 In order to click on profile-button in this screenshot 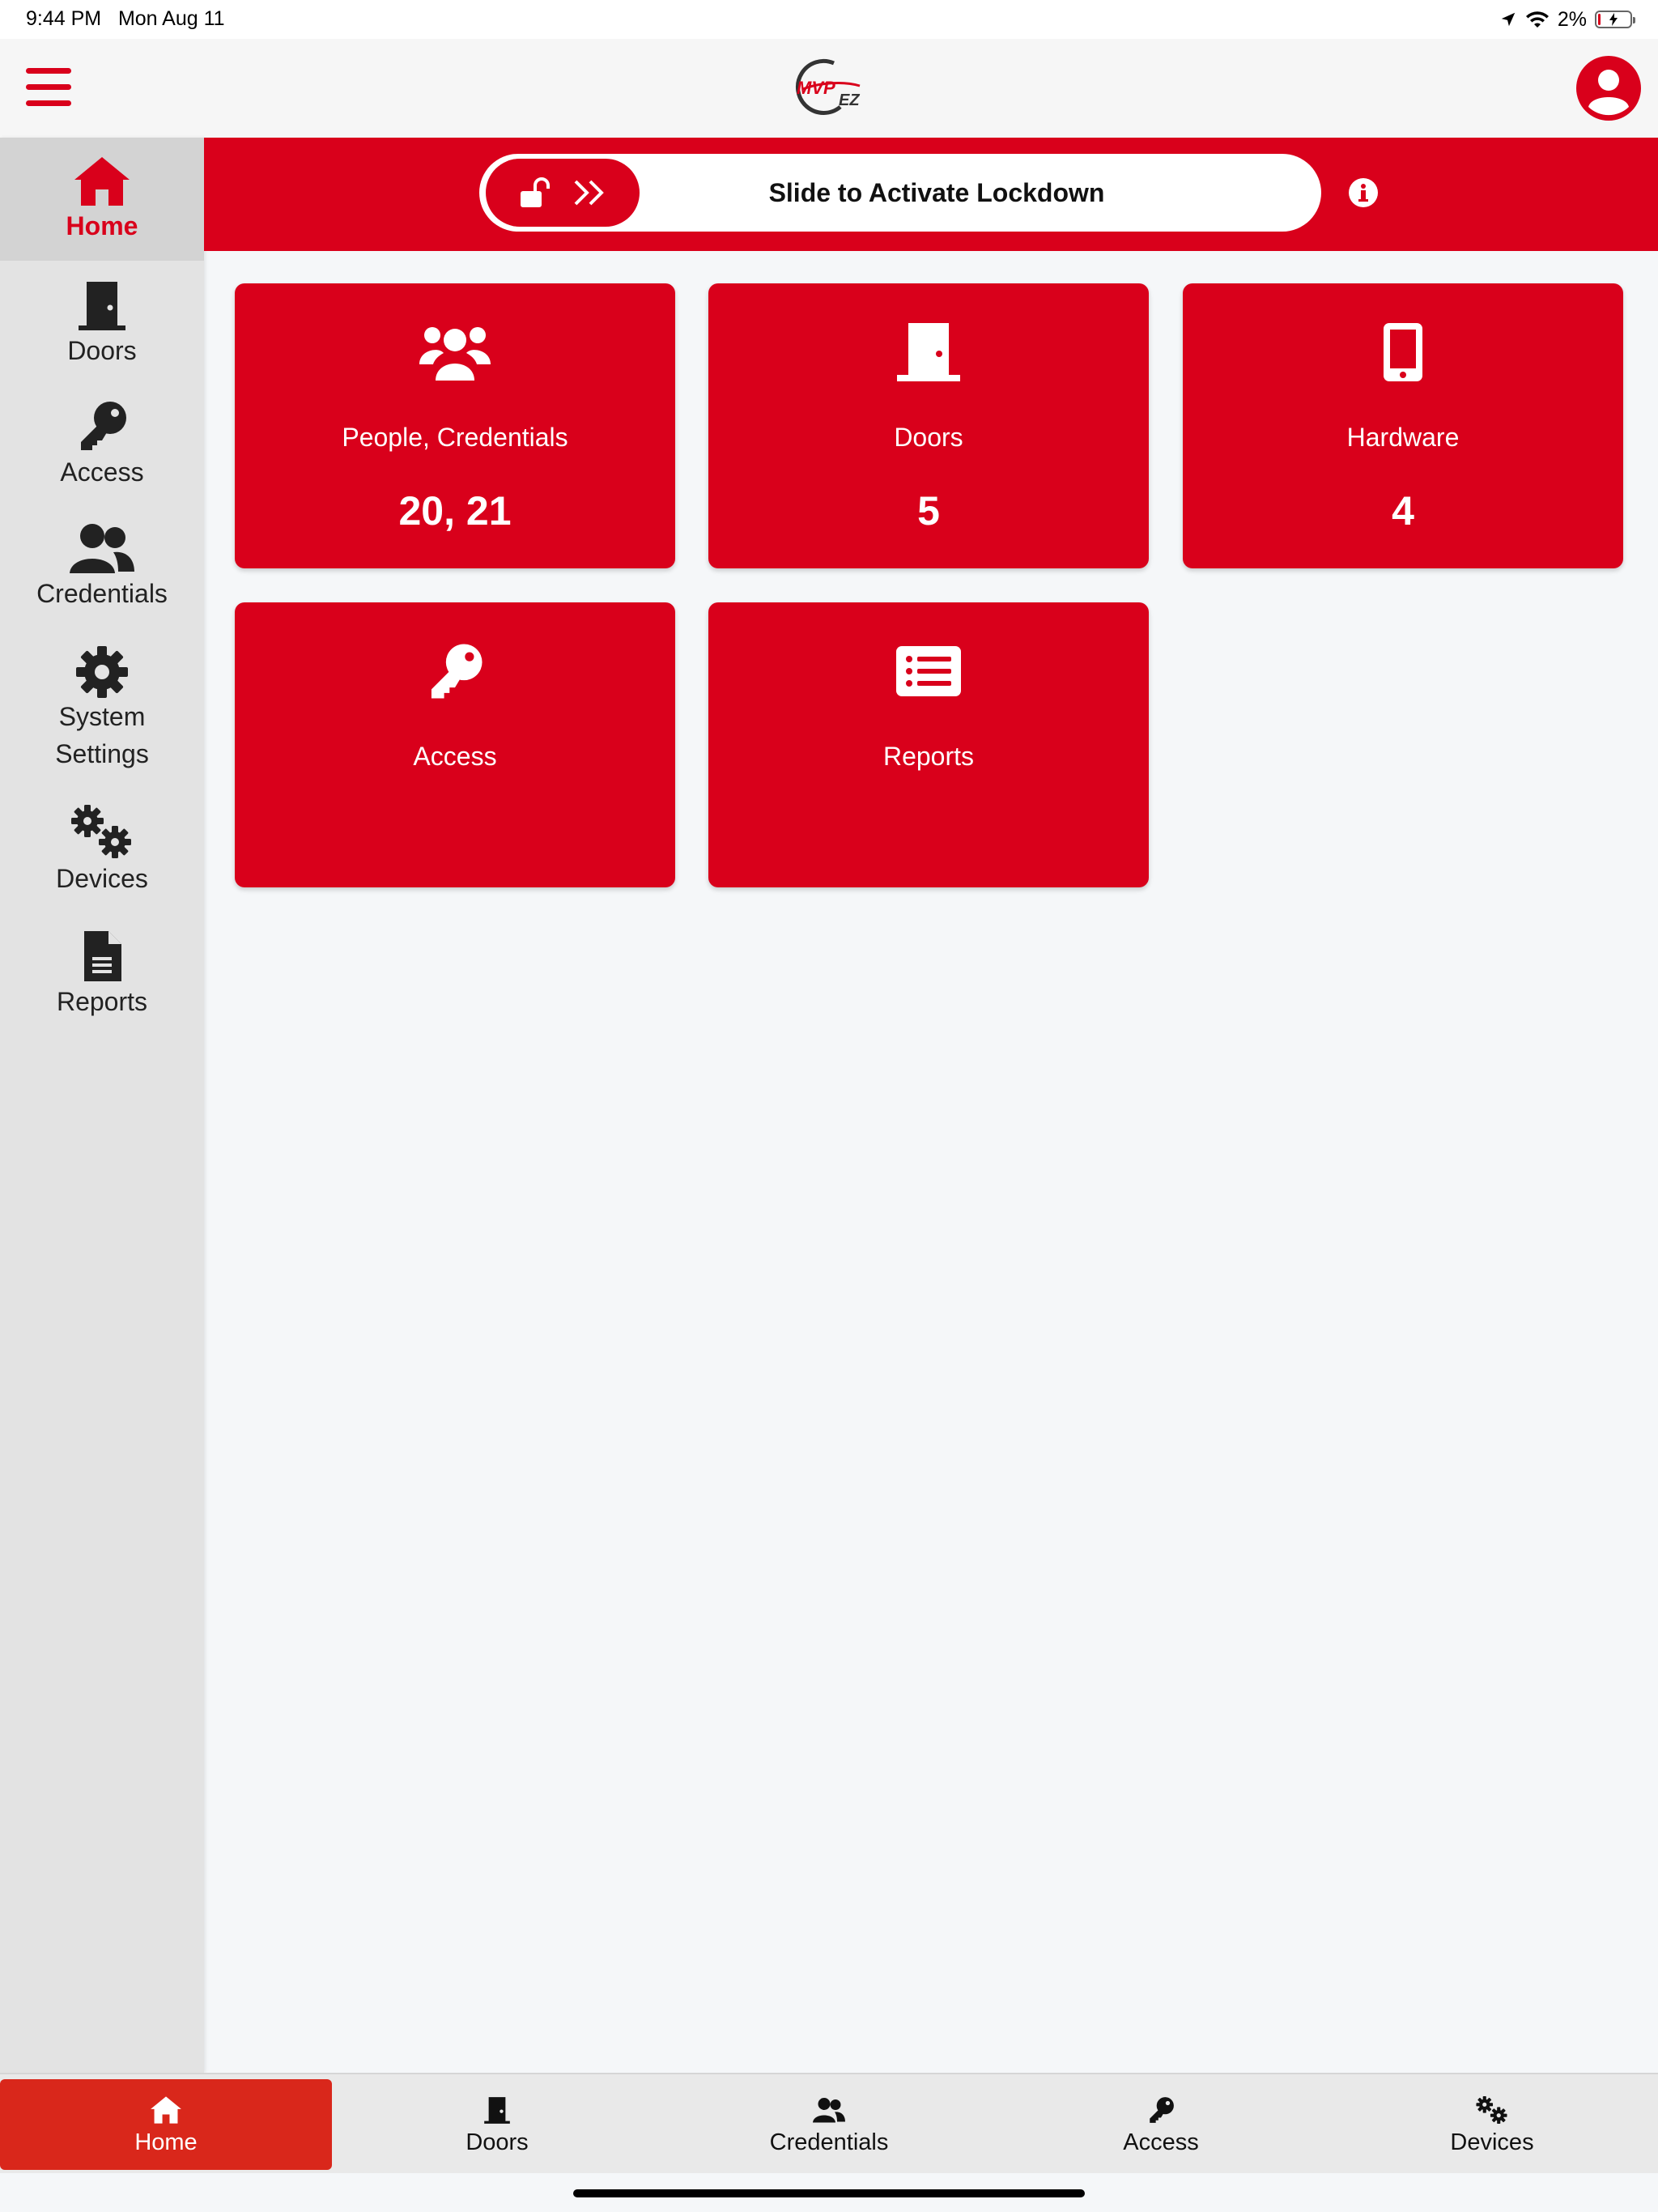, I will do `click(1608, 88)`.